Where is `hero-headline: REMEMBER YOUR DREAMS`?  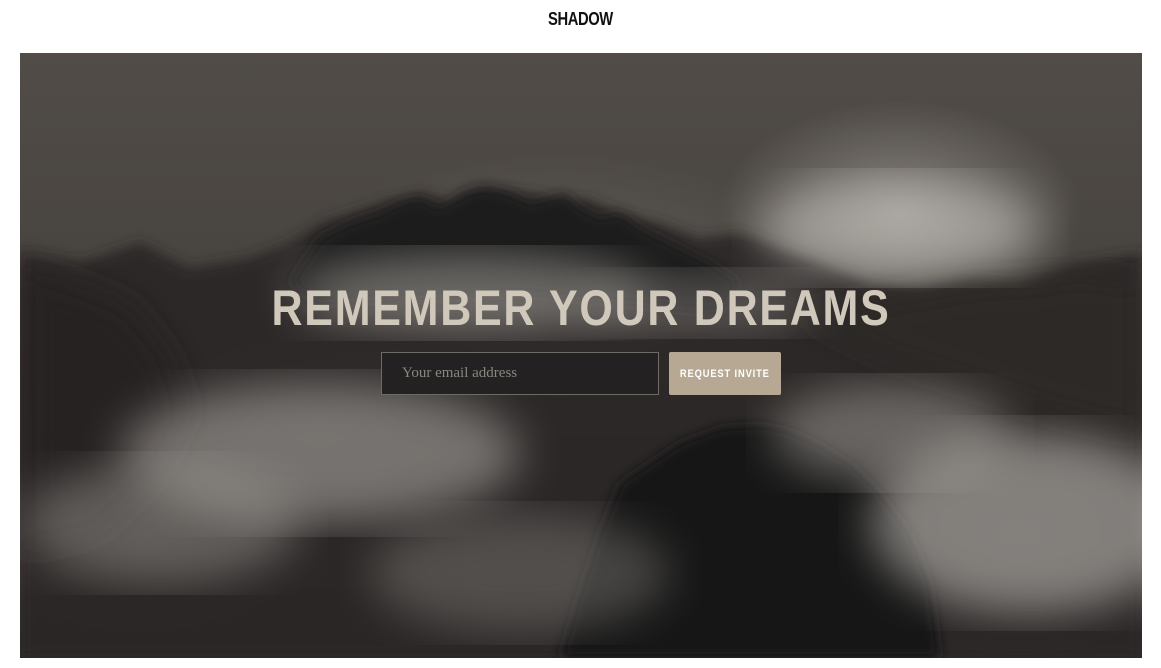
hero-headline: REMEMBER YOUR DREAMS is located at coordinates (581, 308).